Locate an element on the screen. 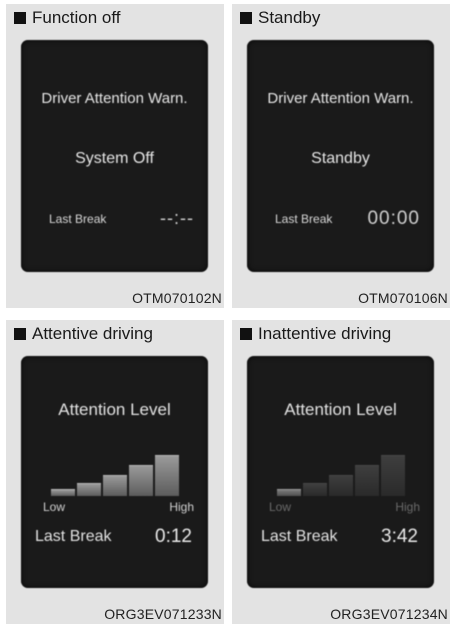 This screenshot has width=450, height=628. figure-code: OTM070102N is located at coordinates (177, 298).